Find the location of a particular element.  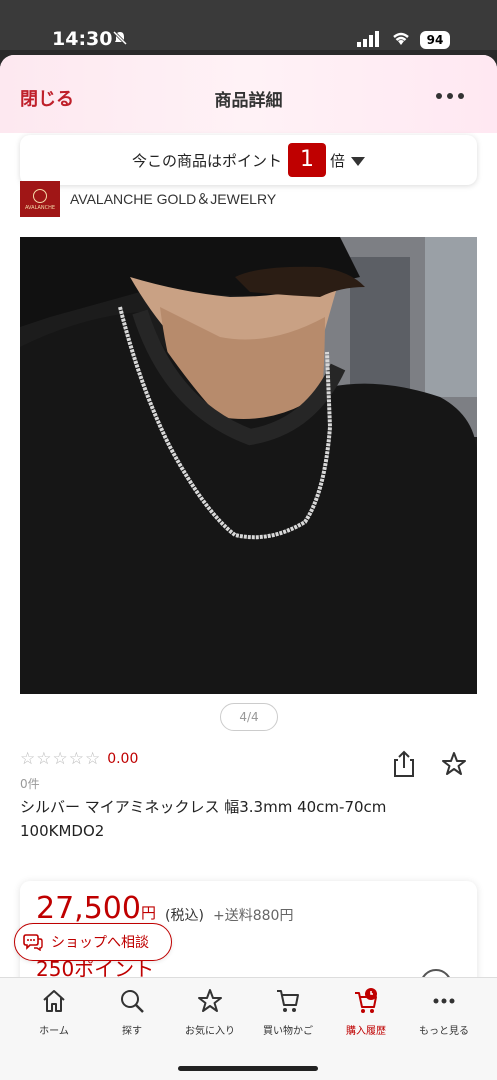

product-title: シルバー マイアミネックレス 幅3.3mm 40cm-70cm 100KMDO2 is located at coordinates (203, 819).